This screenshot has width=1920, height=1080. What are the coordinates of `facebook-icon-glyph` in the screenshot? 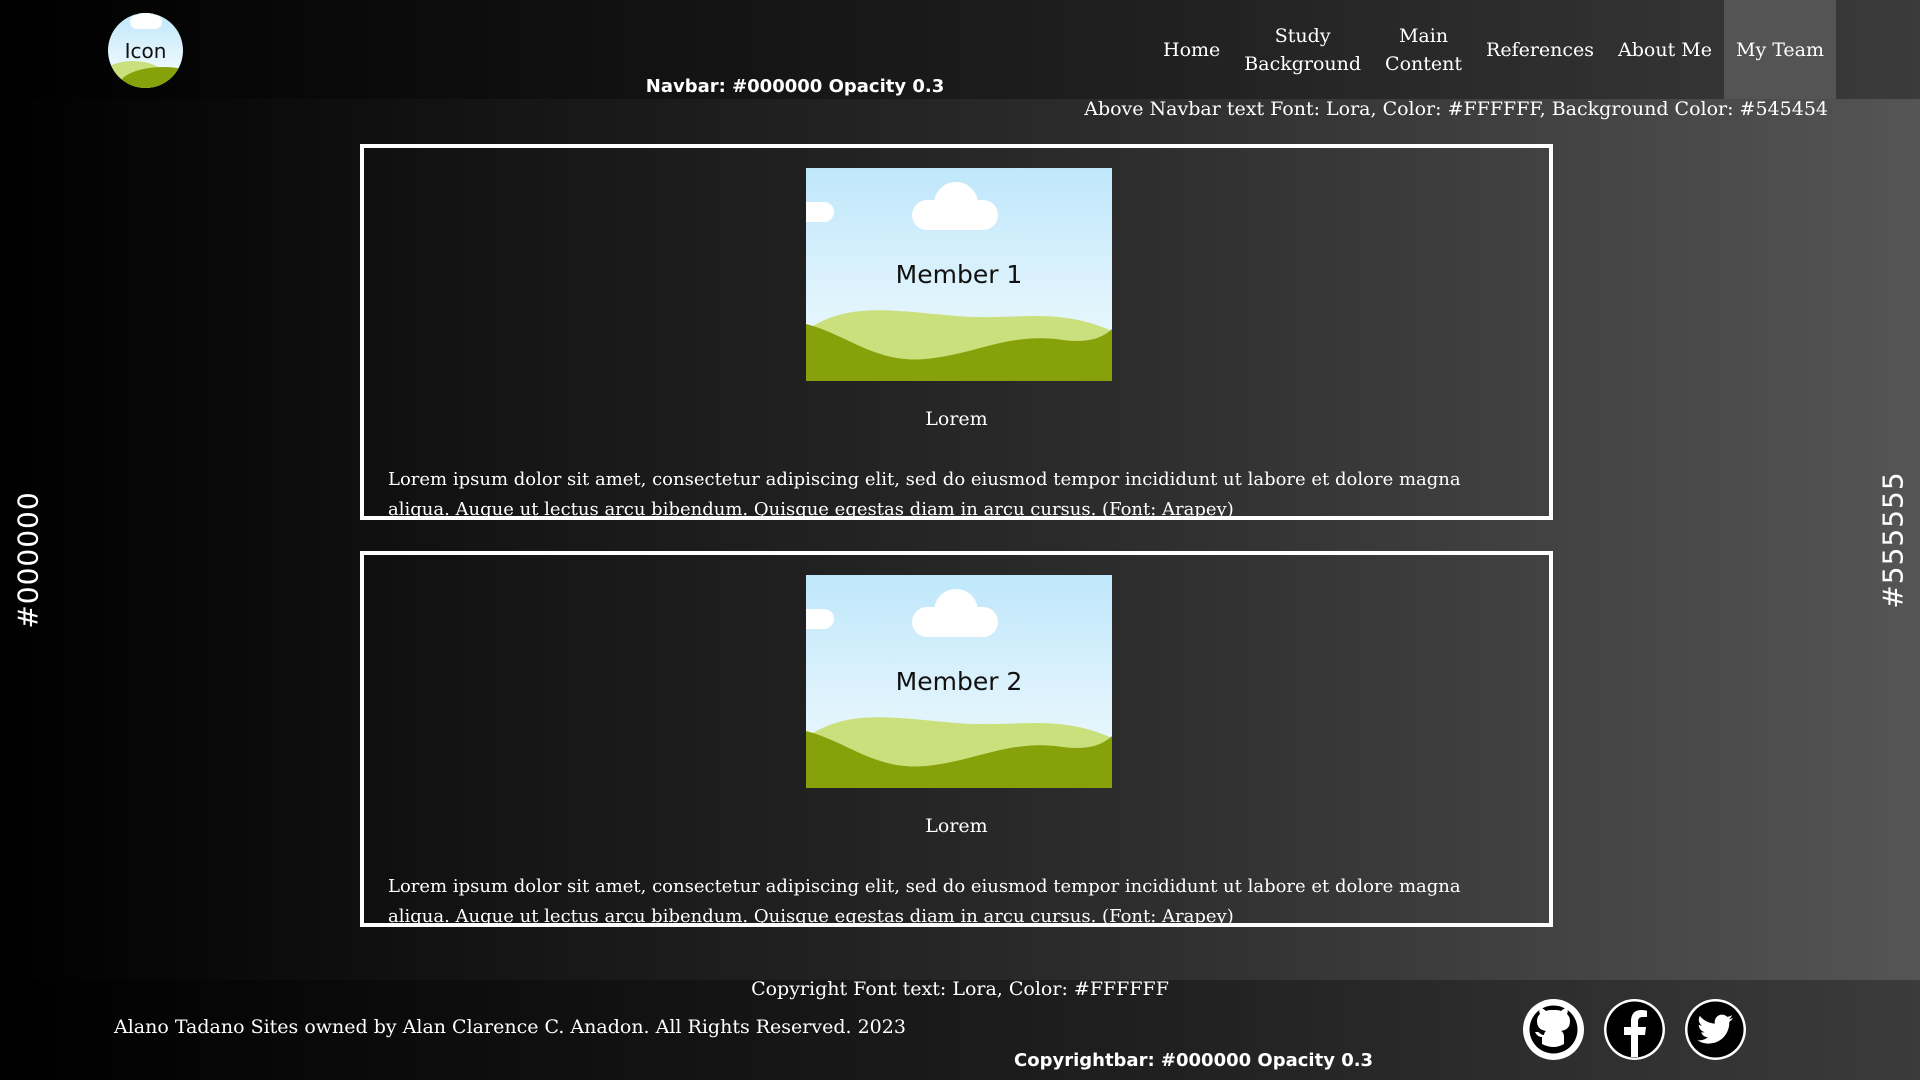 It's located at (1634, 1029).